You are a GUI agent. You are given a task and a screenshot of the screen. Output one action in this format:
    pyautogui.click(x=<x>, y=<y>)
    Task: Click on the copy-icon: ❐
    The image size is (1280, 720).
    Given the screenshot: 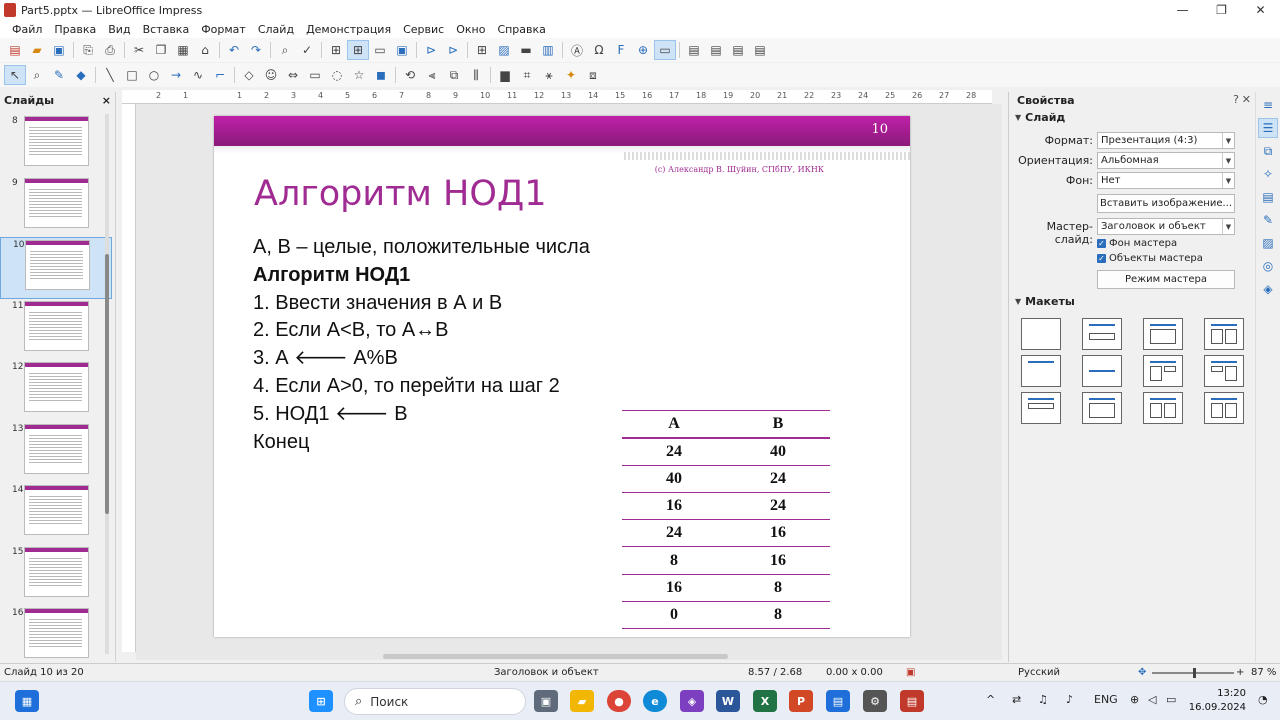 What is the action you would take?
    pyautogui.click(x=161, y=50)
    